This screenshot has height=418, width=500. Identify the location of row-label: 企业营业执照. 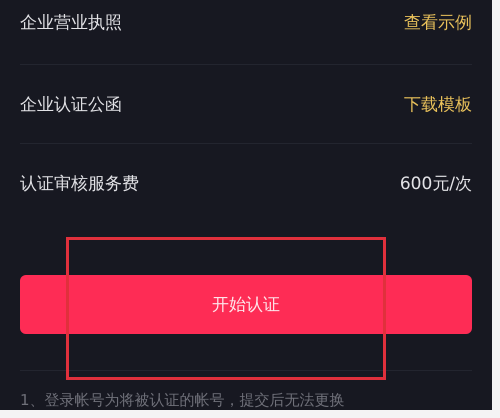
(71, 23).